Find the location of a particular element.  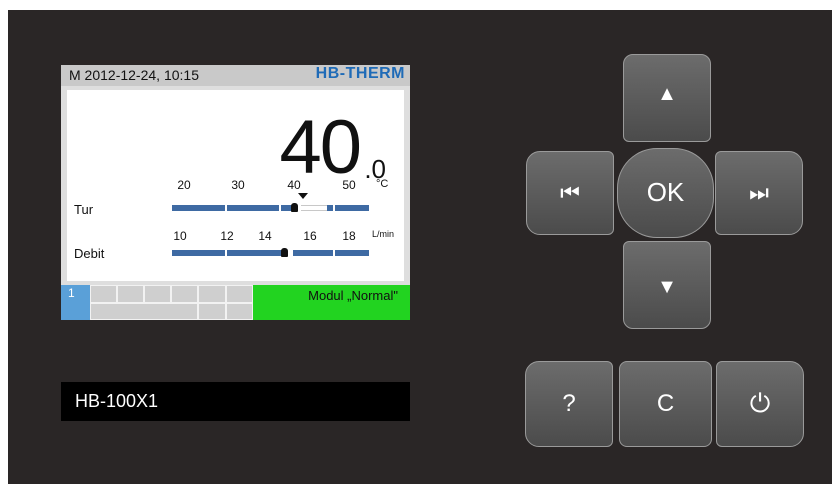

flow-tick-labels: 10 12 14 16 18 is located at coordinates (235, 236).